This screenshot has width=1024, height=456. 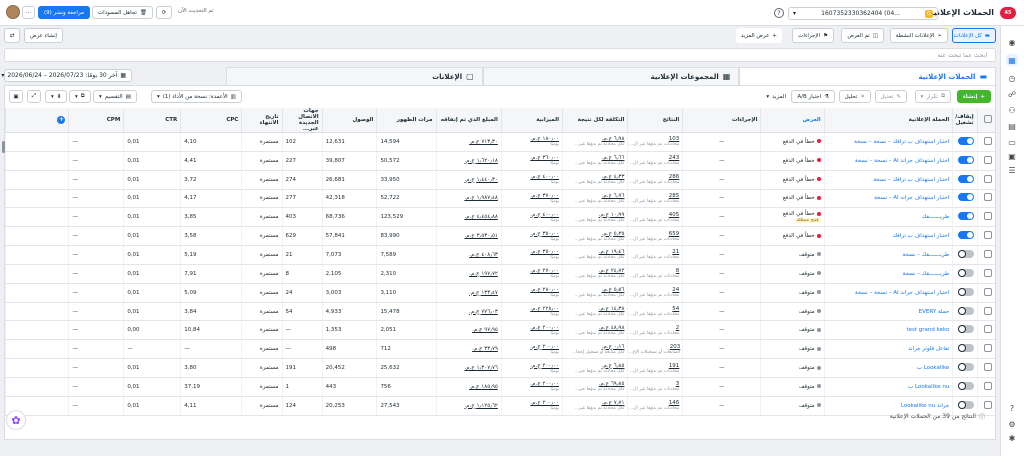 I want to click on reports-dropdown: ⧉ ▾, so click(x=80, y=96).